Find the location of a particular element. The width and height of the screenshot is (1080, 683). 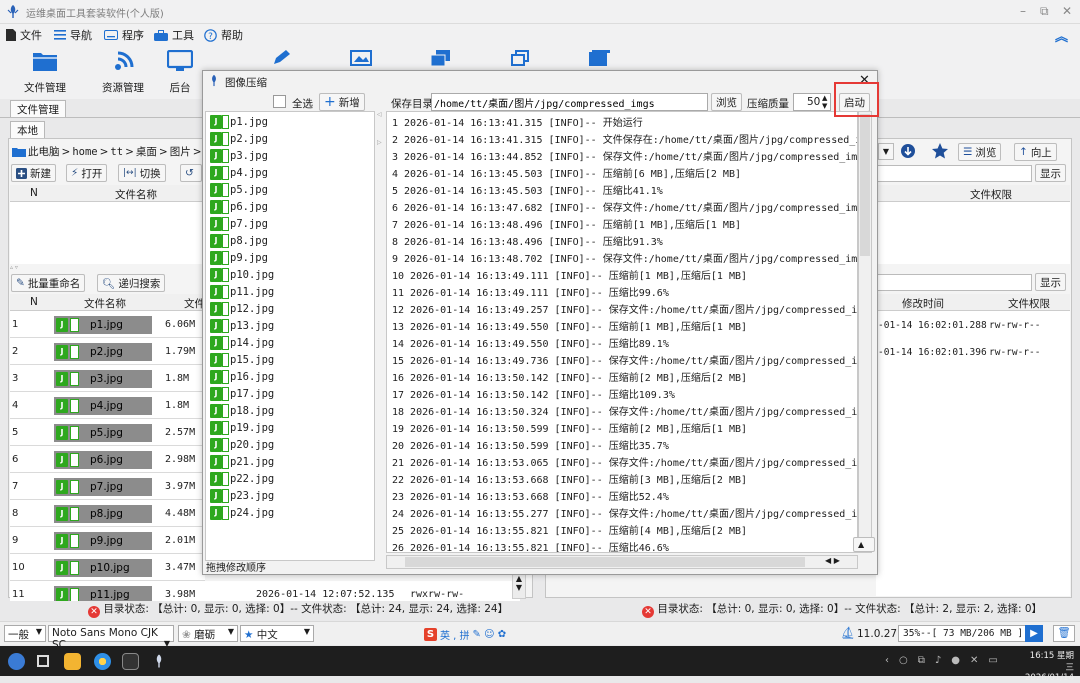

list-item: Jp13.jpg is located at coordinates (290, 326).